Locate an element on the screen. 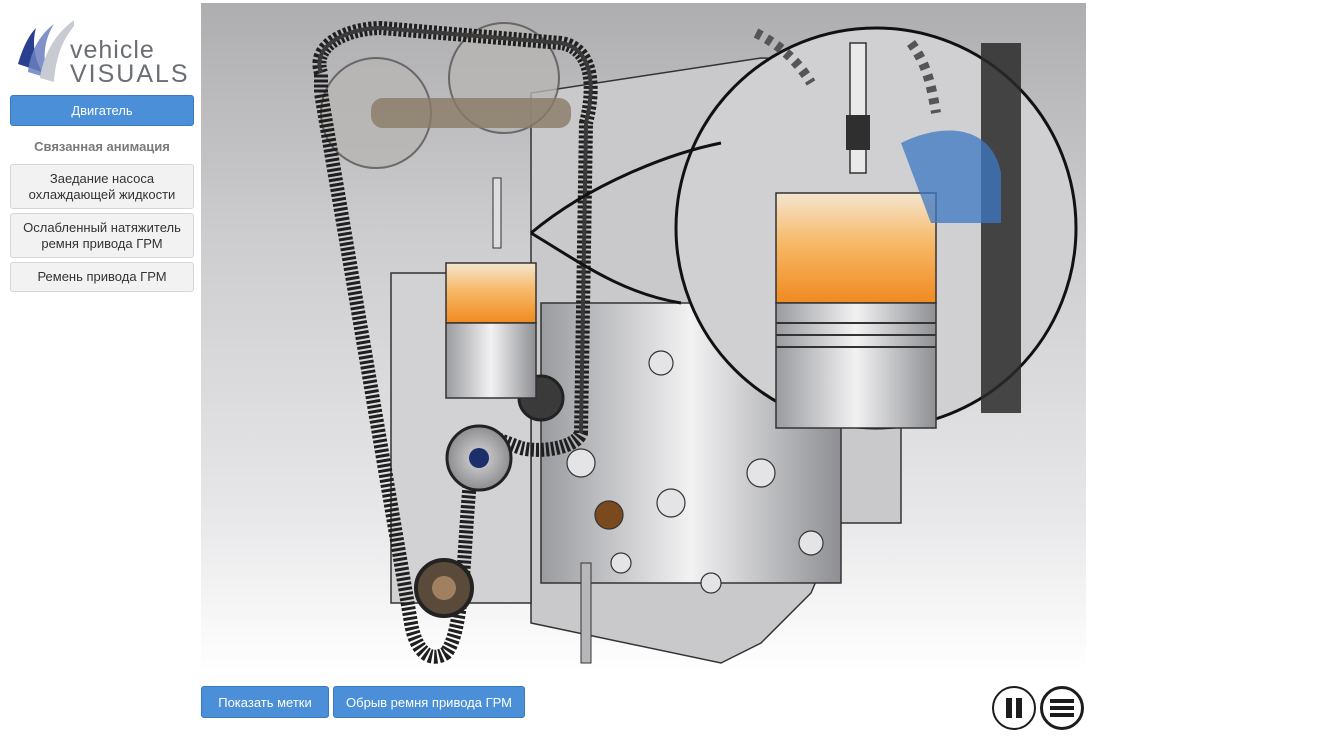 Image resolution: width=1342 pixels, height=738 pixels. pause-icon is located at coordinates (1014, 708).